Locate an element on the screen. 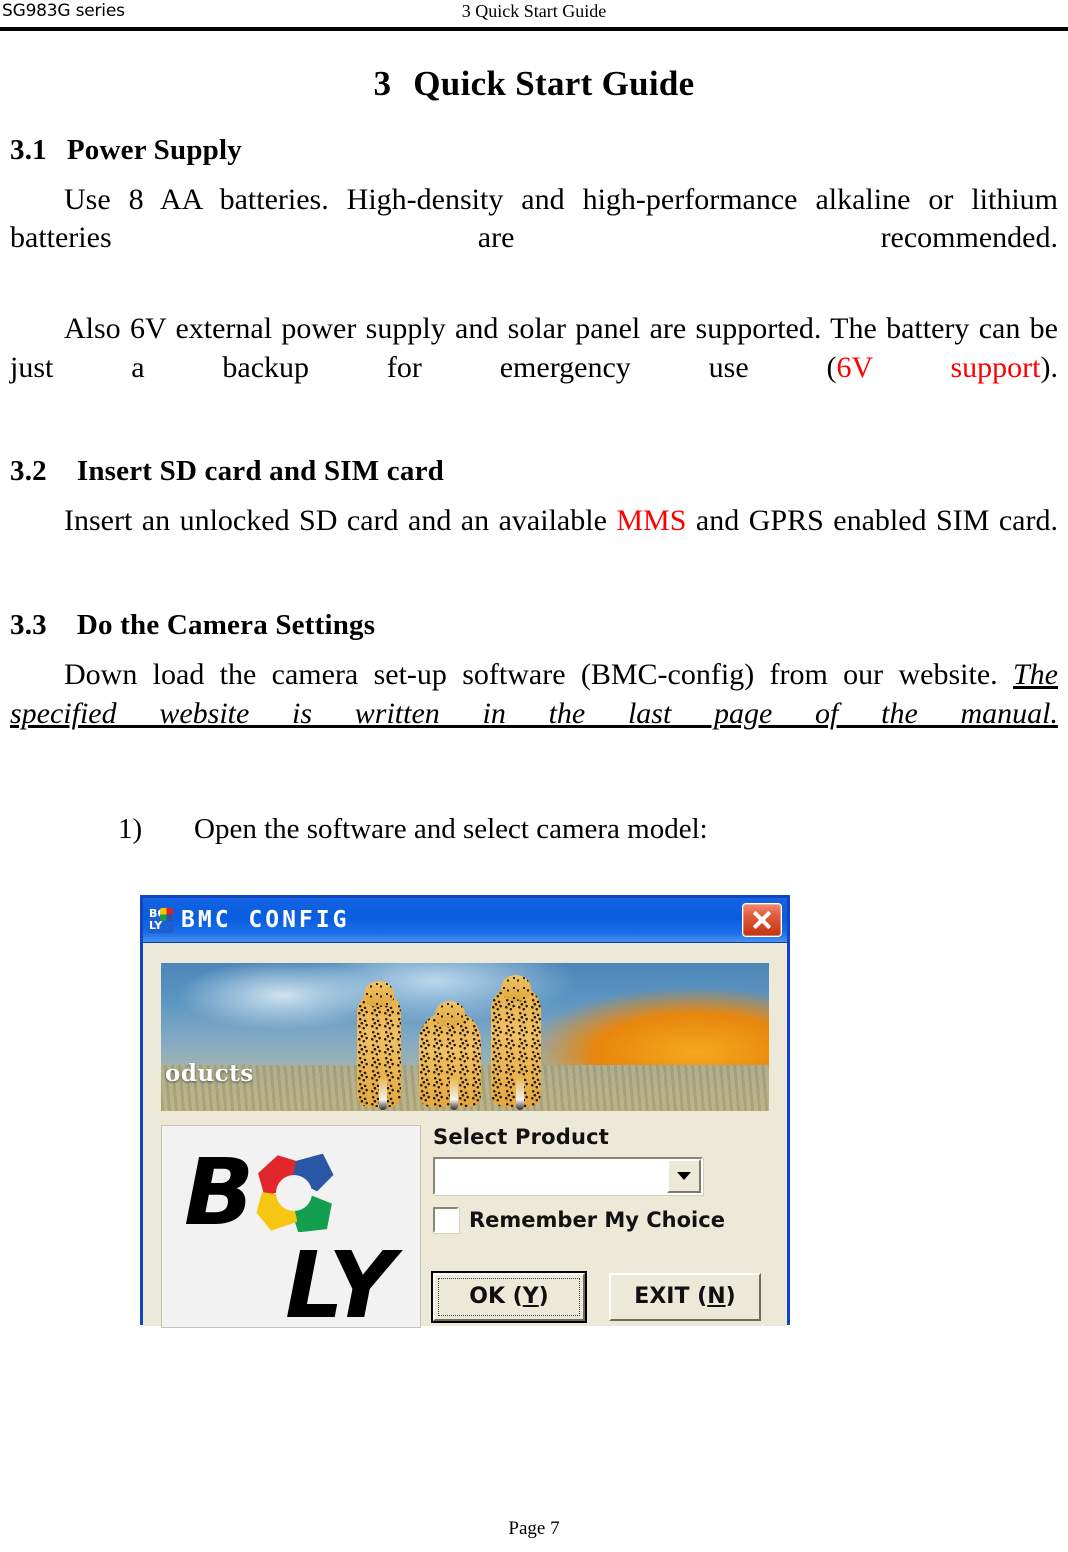  dialog-form-pane: Select Product Remember My Choice is located at coordinates (603, 1179).